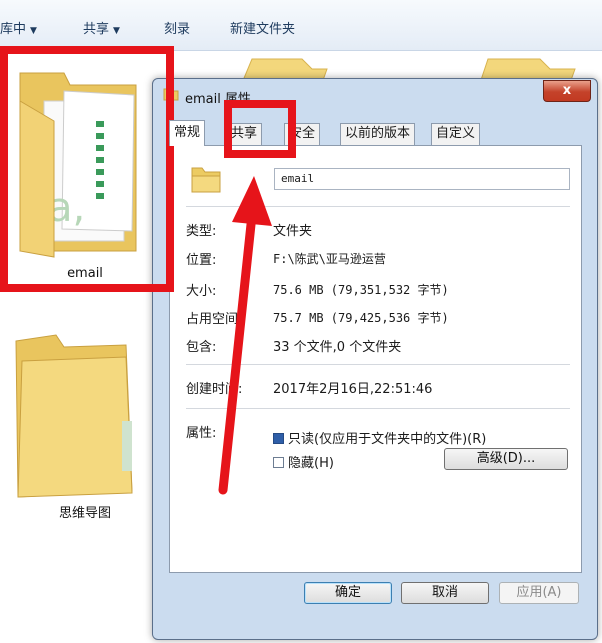 The height and width of the screenshot is (643, 602). I want to click on tab-general: 常规, so click(187, 133).